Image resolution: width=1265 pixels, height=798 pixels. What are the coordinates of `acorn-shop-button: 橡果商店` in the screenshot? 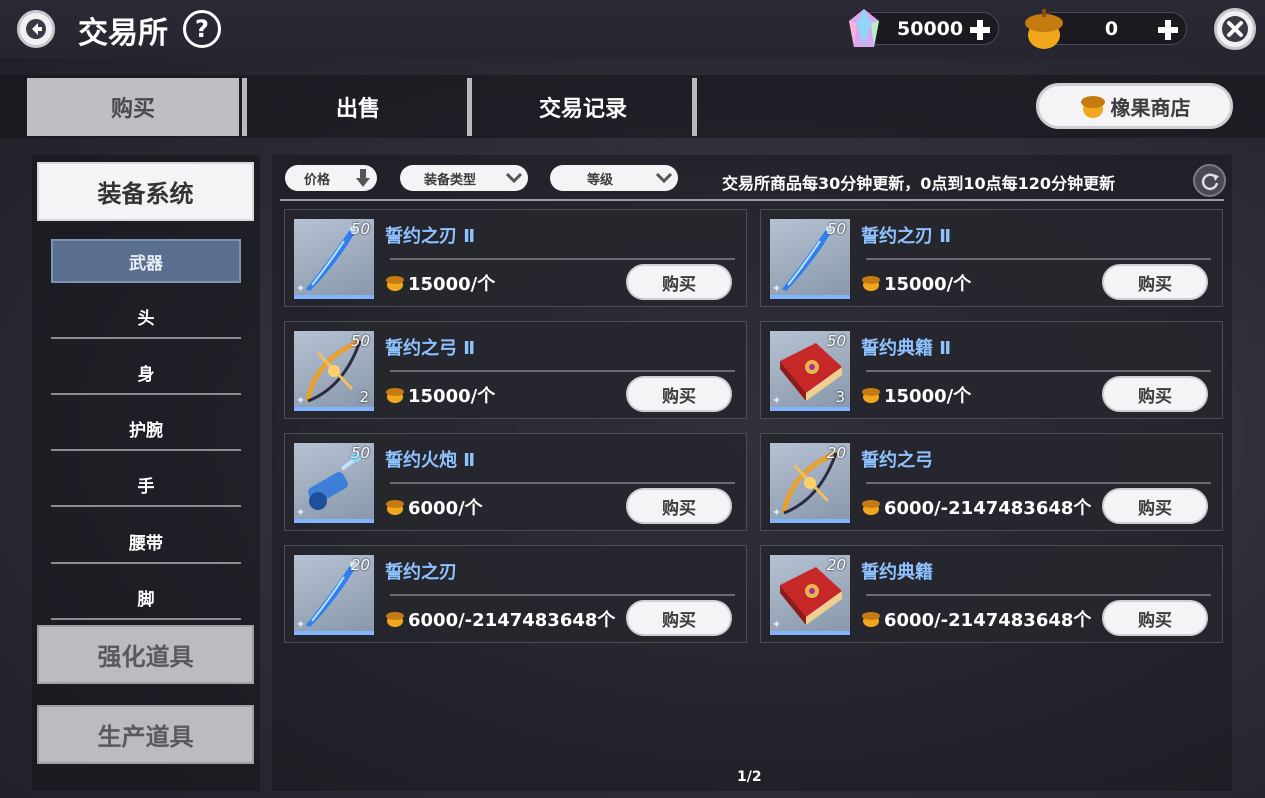 It's located at (1134, 106).